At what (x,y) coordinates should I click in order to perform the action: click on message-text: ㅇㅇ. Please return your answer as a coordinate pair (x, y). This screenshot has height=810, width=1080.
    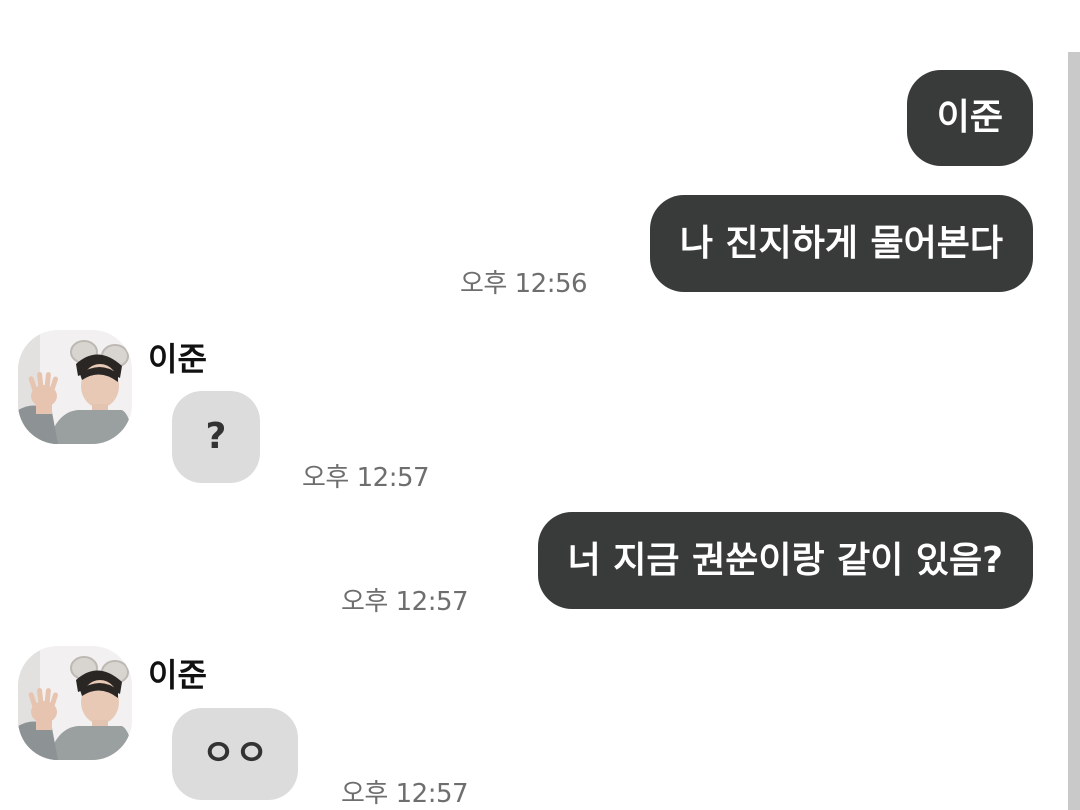
    Looking at the image, I should click on (235, 753).